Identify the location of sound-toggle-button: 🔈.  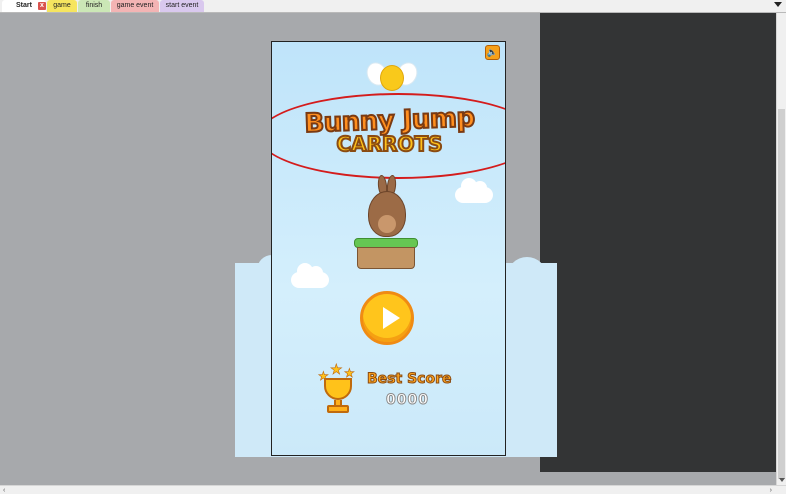
(492, 52).